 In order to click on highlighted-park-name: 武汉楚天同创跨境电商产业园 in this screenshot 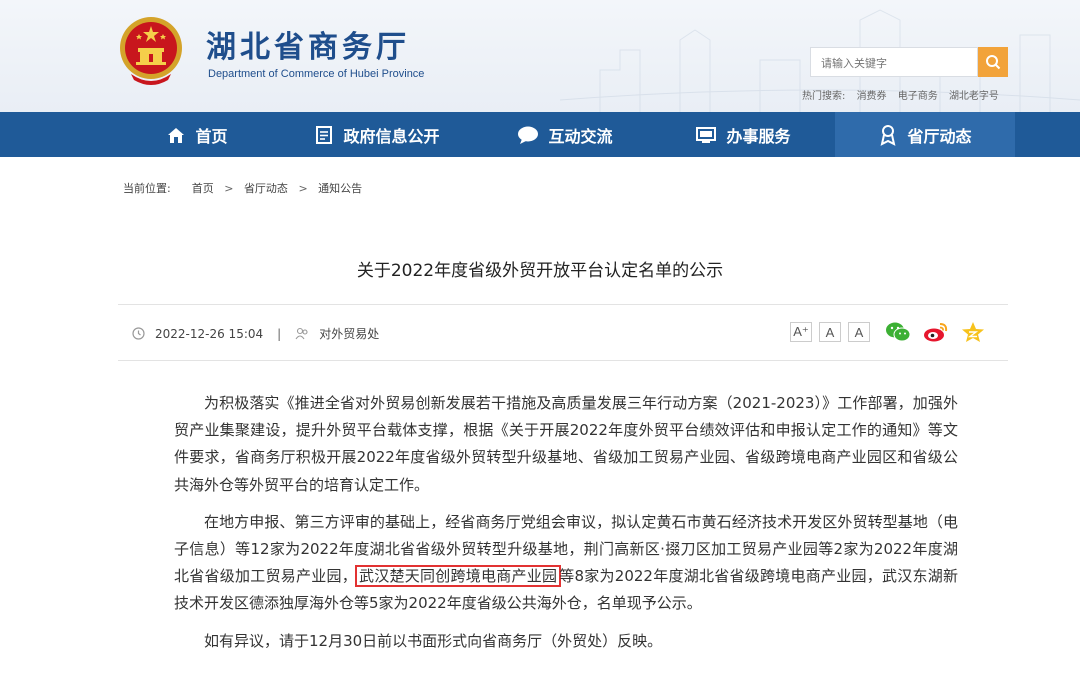, I will do `click(458, 576)`.